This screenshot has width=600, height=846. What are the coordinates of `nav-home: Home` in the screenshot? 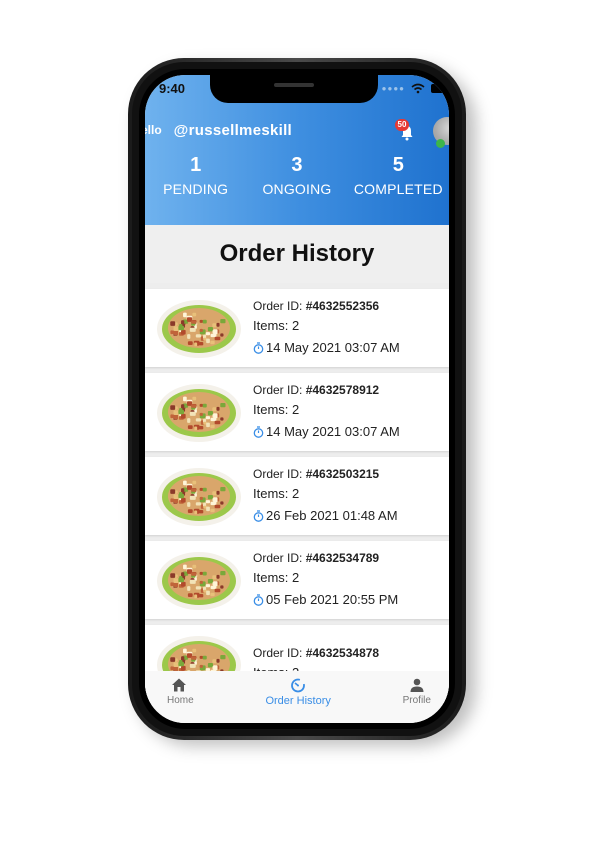 It's located at (180, 700).